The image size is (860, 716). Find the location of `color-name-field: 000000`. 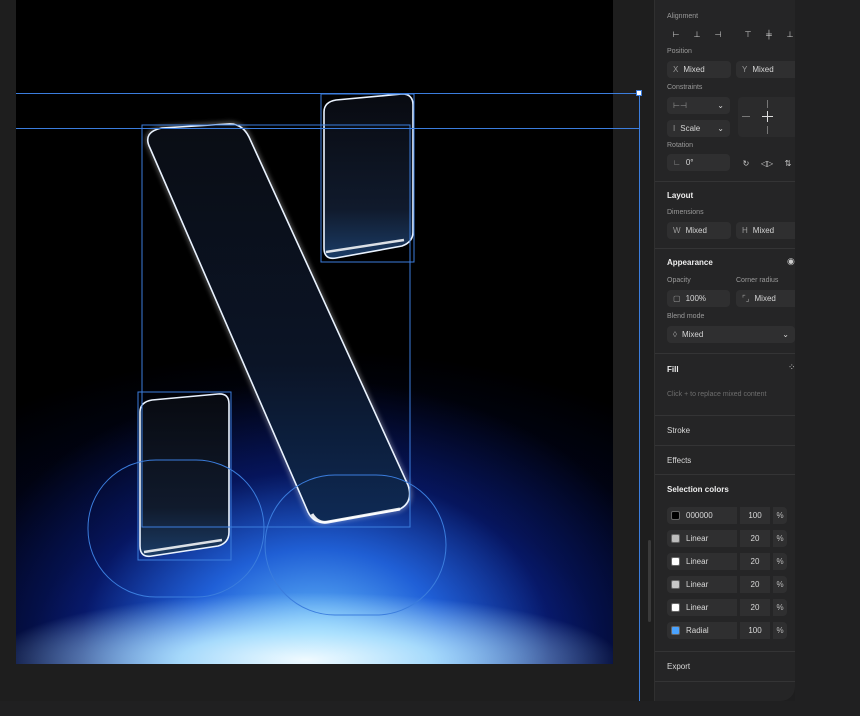

color-name-field: 000000 is located at coordinates (702, 515).